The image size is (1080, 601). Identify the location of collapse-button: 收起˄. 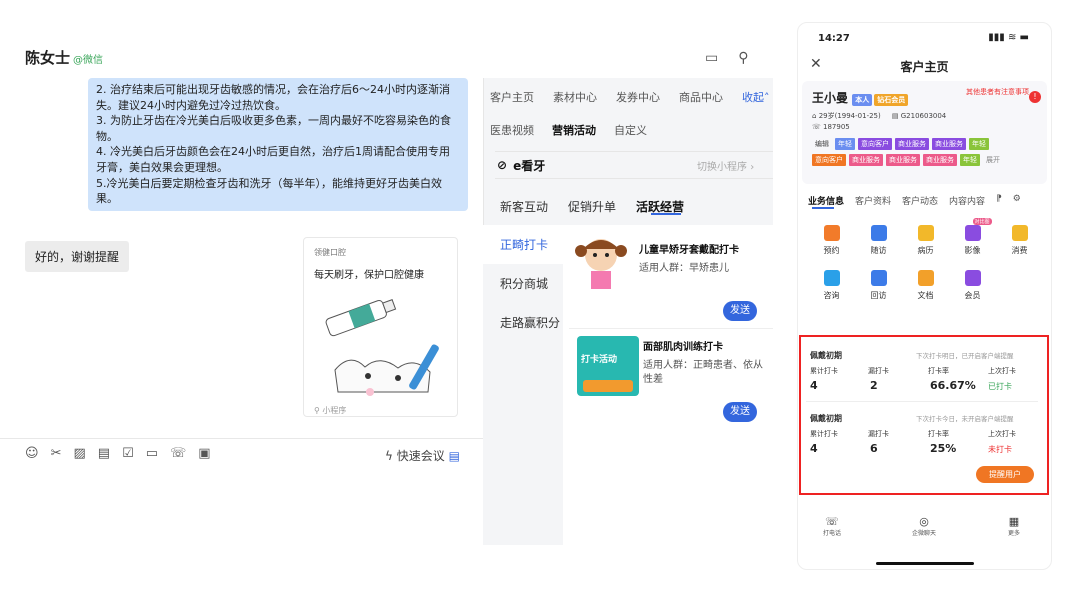
(756, 97).